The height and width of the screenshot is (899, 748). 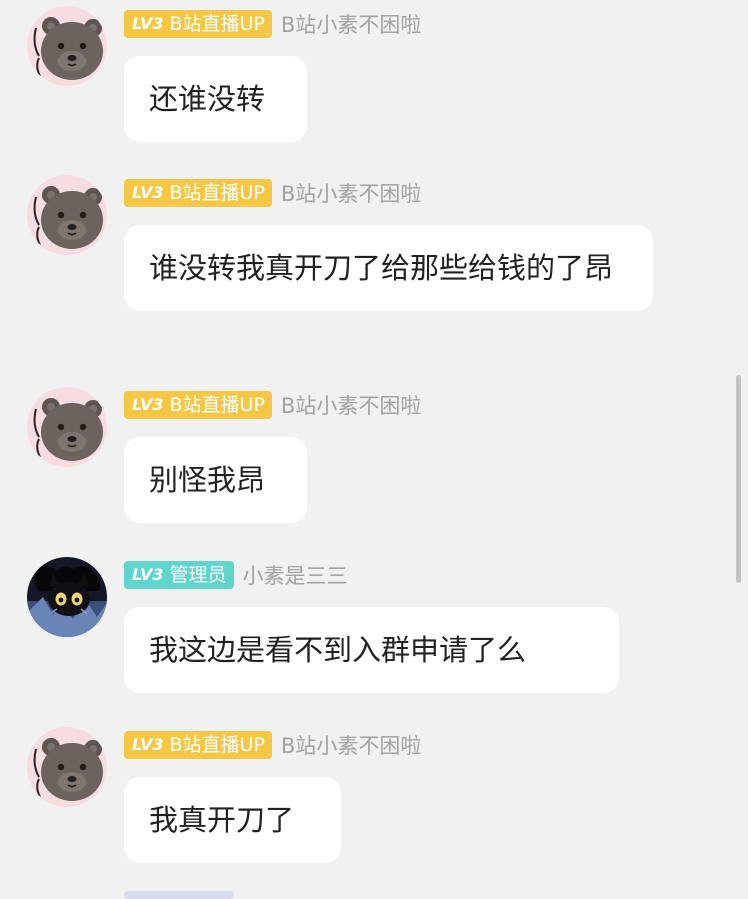 I want to click on message-bubble: 别怪我昂, so click(x=215, y=480).